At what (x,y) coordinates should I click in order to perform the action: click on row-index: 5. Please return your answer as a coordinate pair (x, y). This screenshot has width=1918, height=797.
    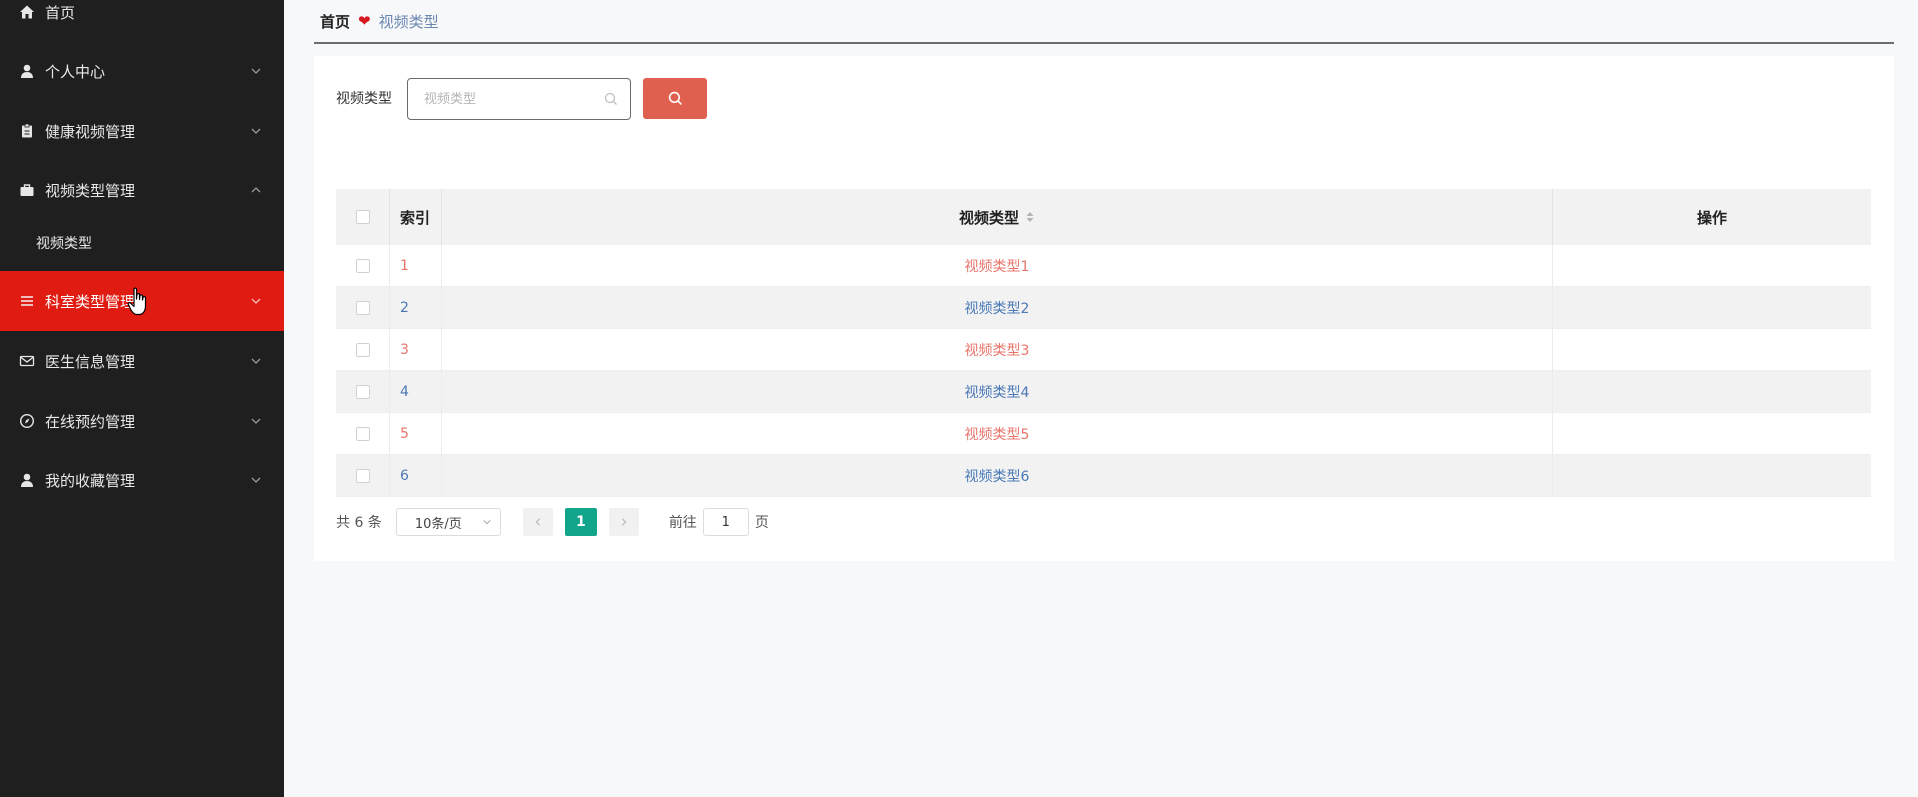
    Looking at the image, I should click on (416, 433).